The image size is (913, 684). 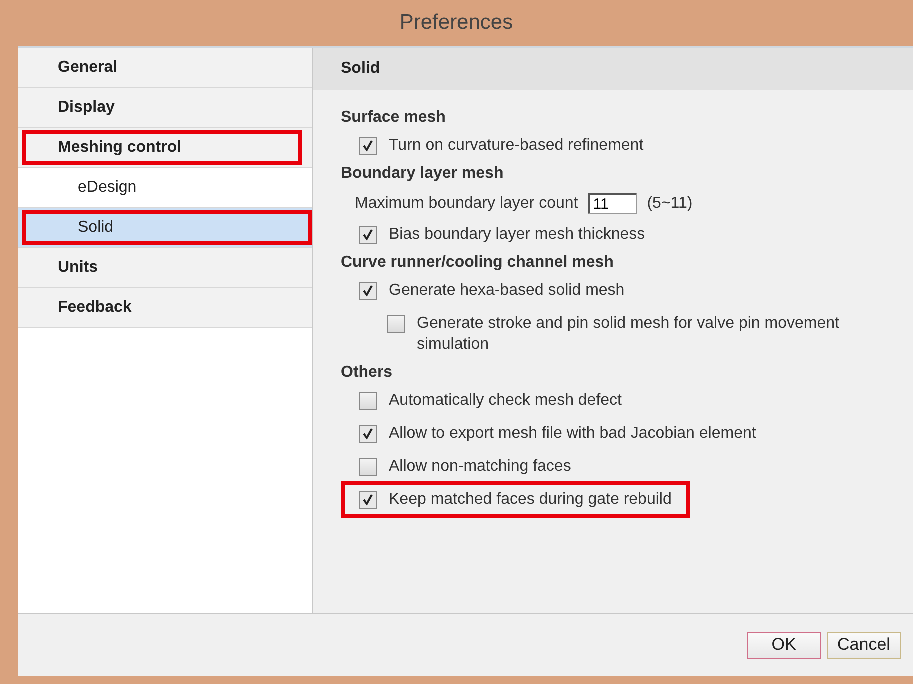 What do you see at coordinates (394, 118) in the screenshot?
I see `section-heading: Surface mesh` at bounding box center [394, 118].